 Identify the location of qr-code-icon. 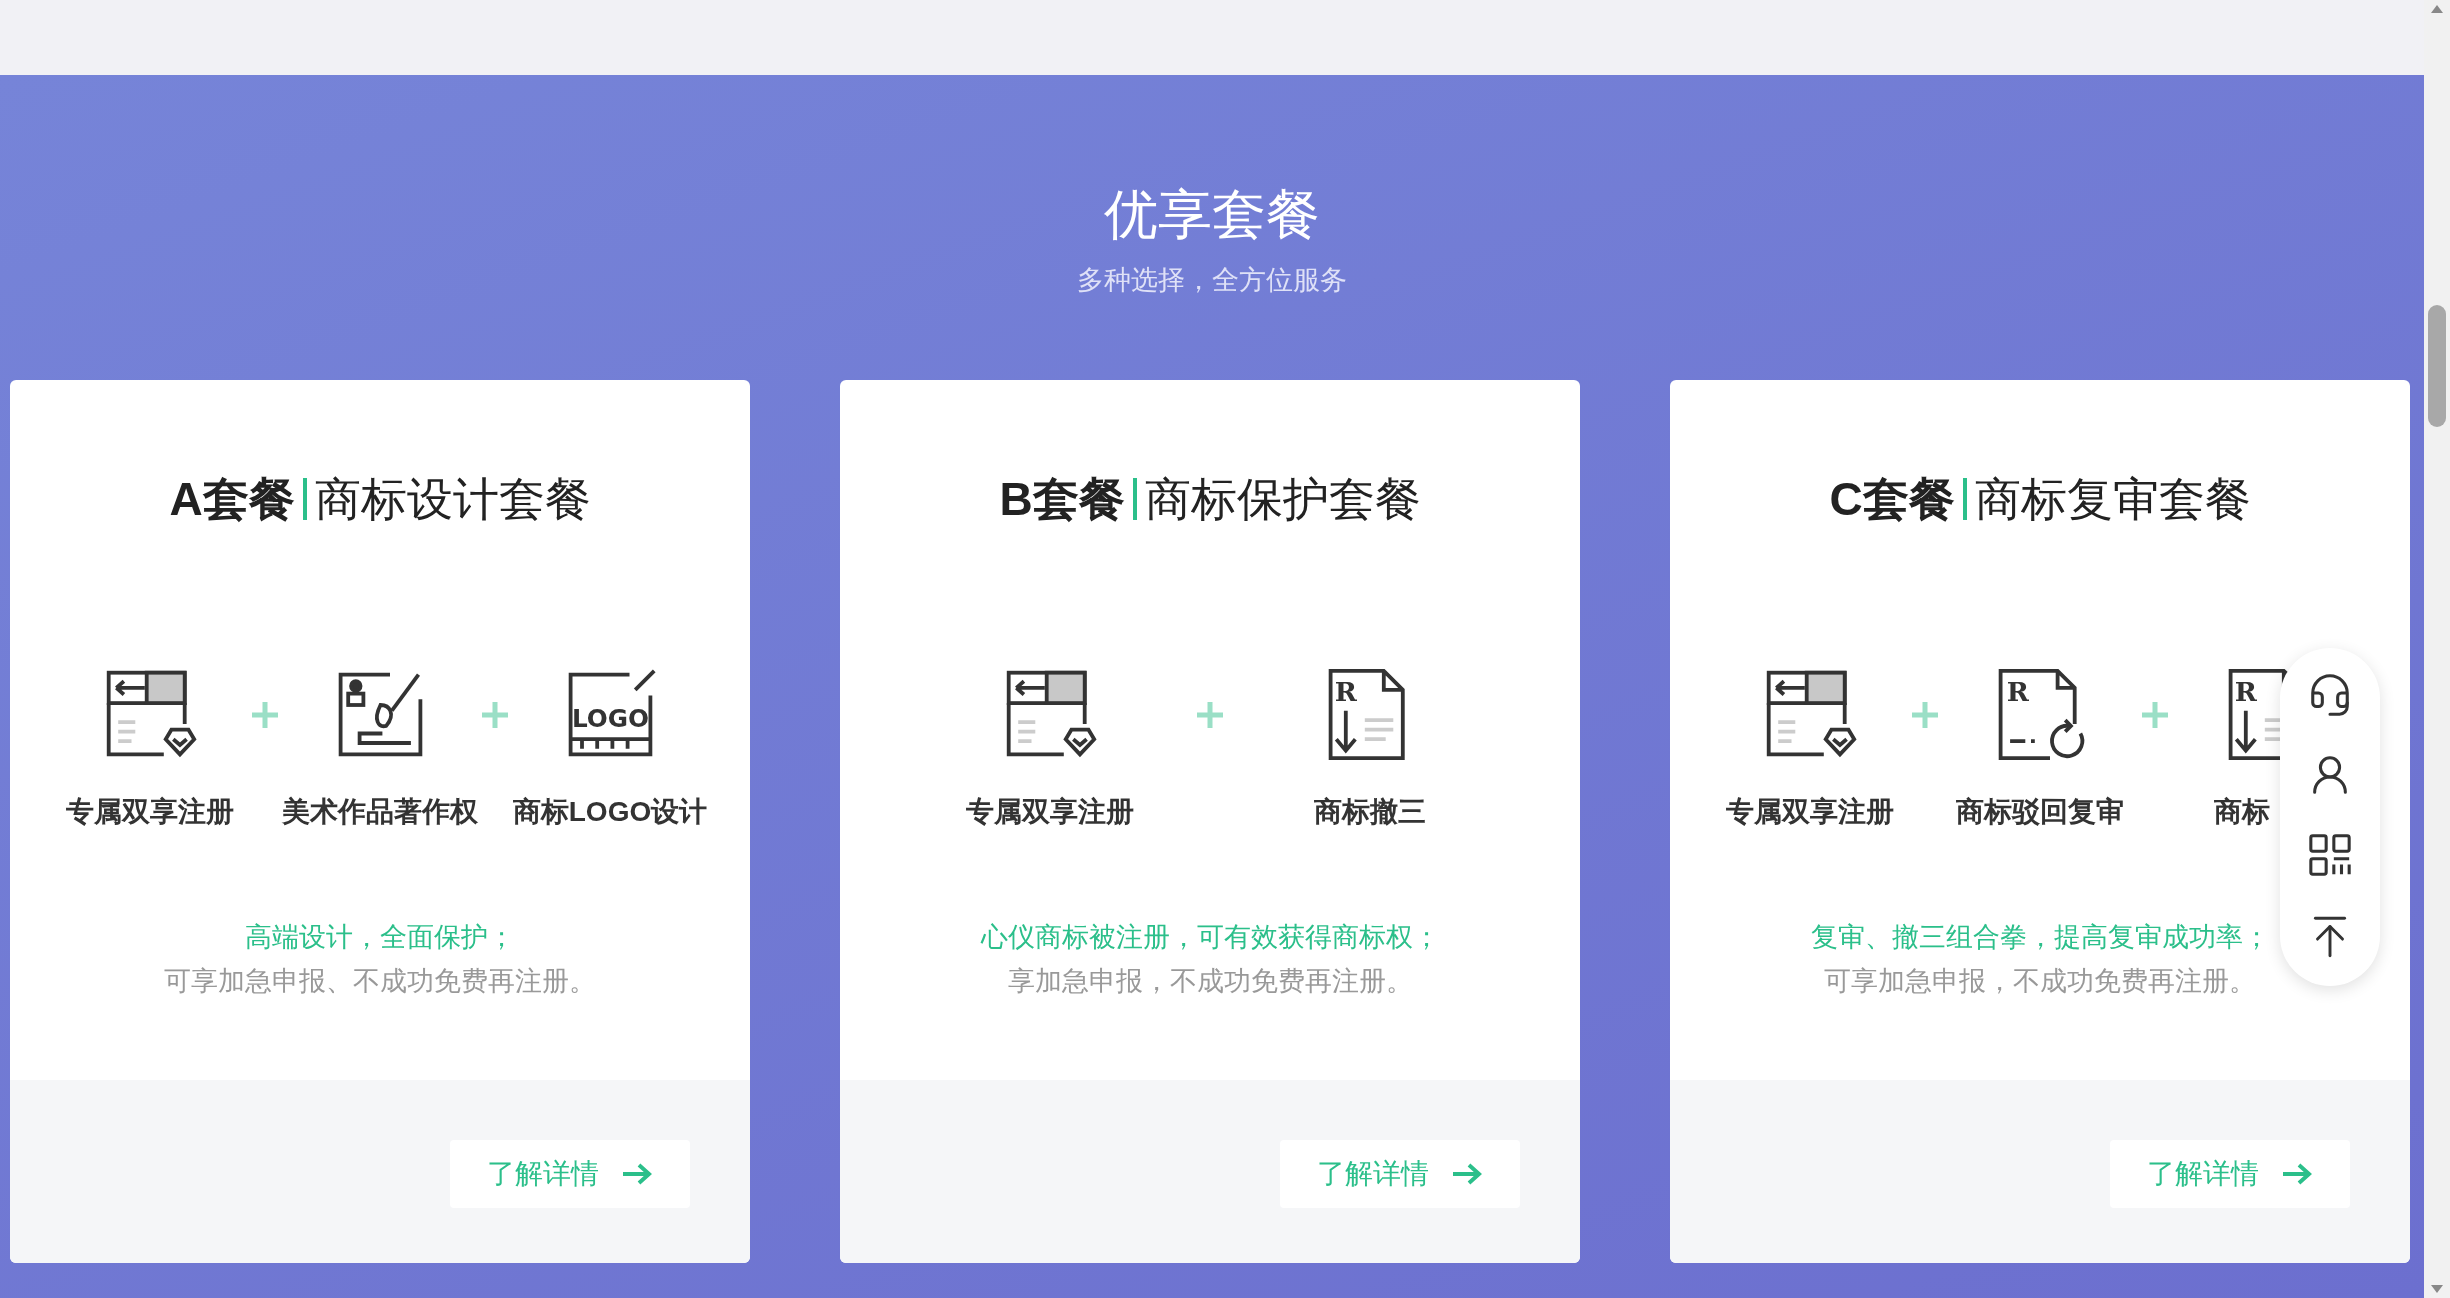
(2330, 855).